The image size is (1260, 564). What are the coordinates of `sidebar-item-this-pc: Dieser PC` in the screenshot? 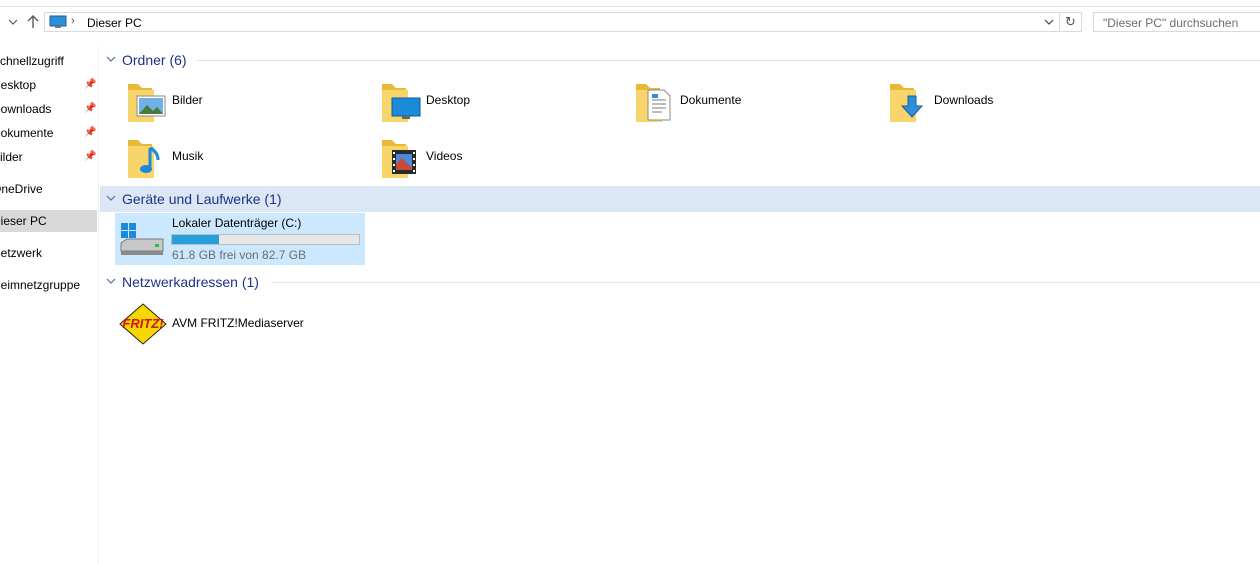 It's located at (48, 221).